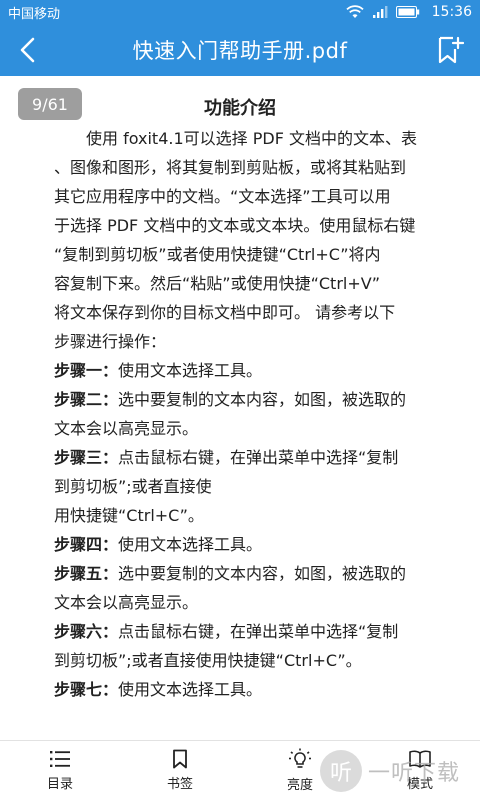 This screenshot has width=480, height=800. Describe the element at coordinates (60, 759) in the screenshot. I see `list-icon` at that location.